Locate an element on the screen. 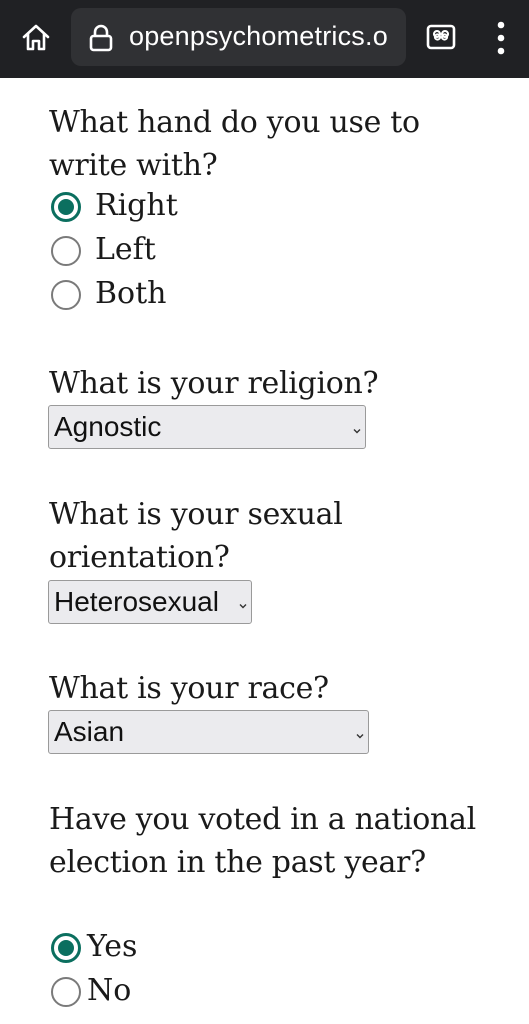 This screenshot has height=1024, width=529. more-vert-icon is located at coordinates (501, 38).